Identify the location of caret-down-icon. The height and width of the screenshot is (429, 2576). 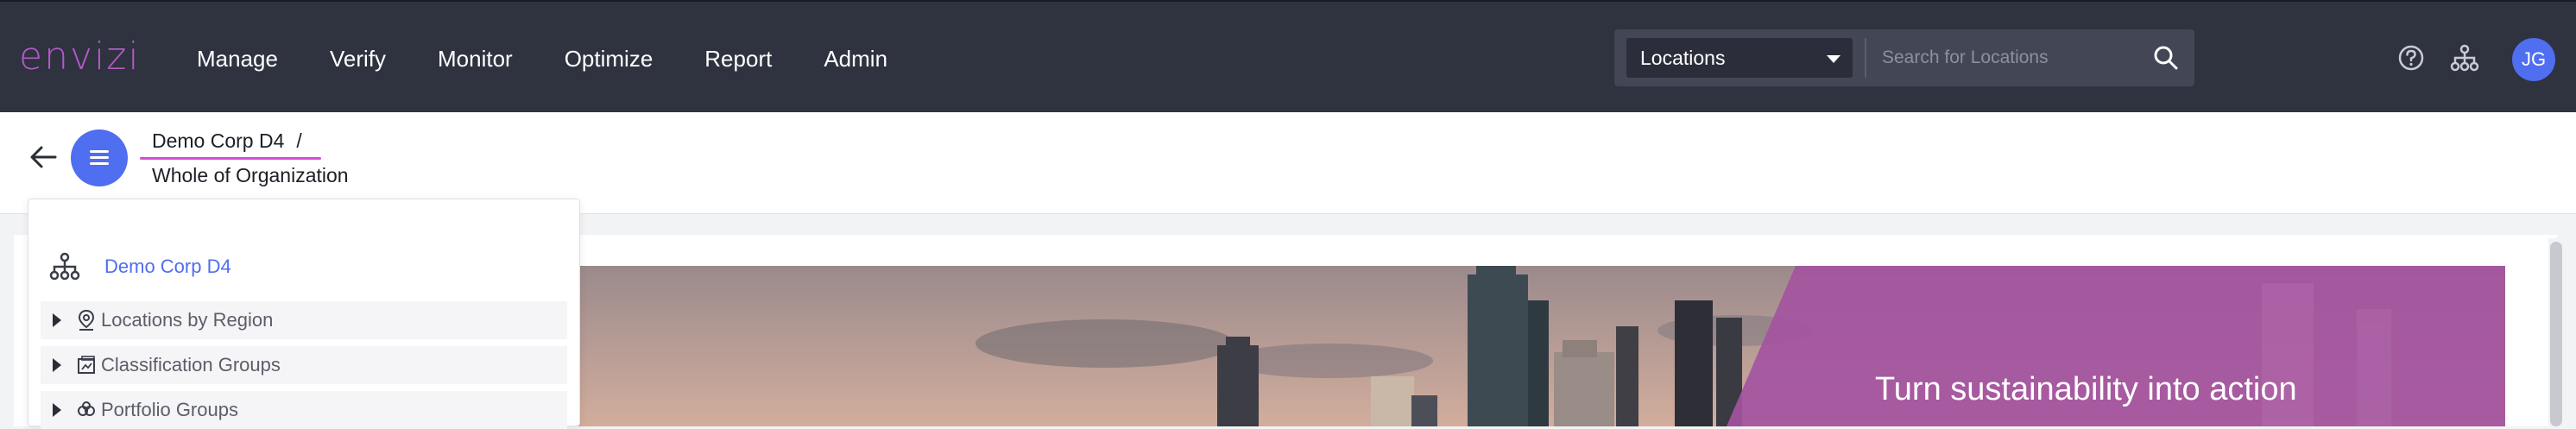
(1833, 59).